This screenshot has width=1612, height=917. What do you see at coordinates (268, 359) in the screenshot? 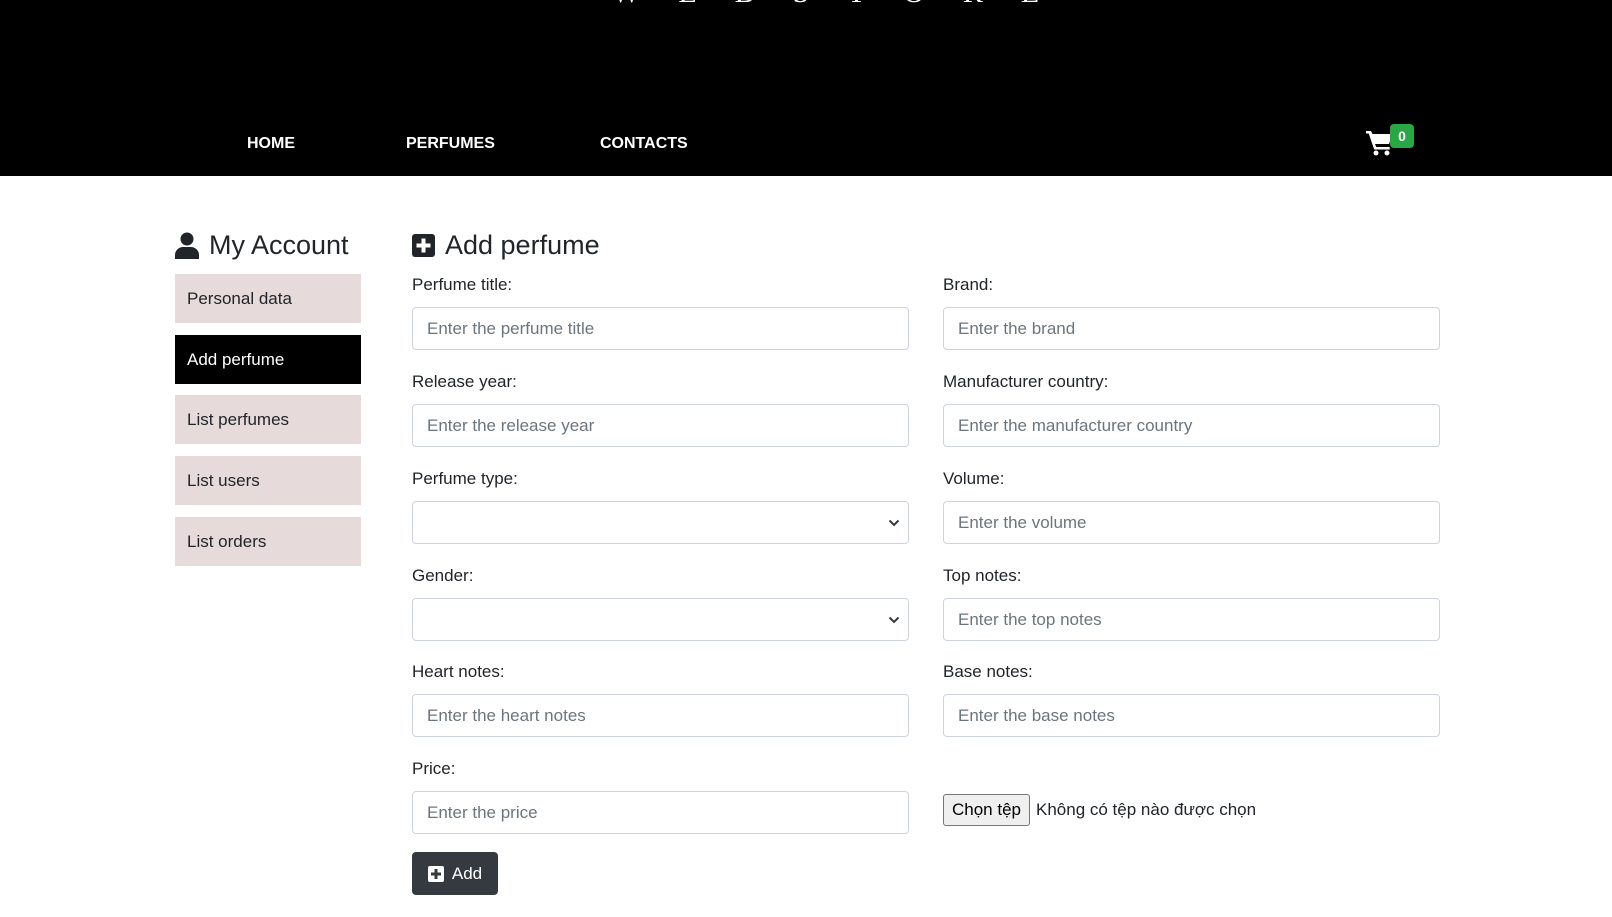
I see `sidebar-item-add-perfume: Add perfume` at bounding box center [268, 359].